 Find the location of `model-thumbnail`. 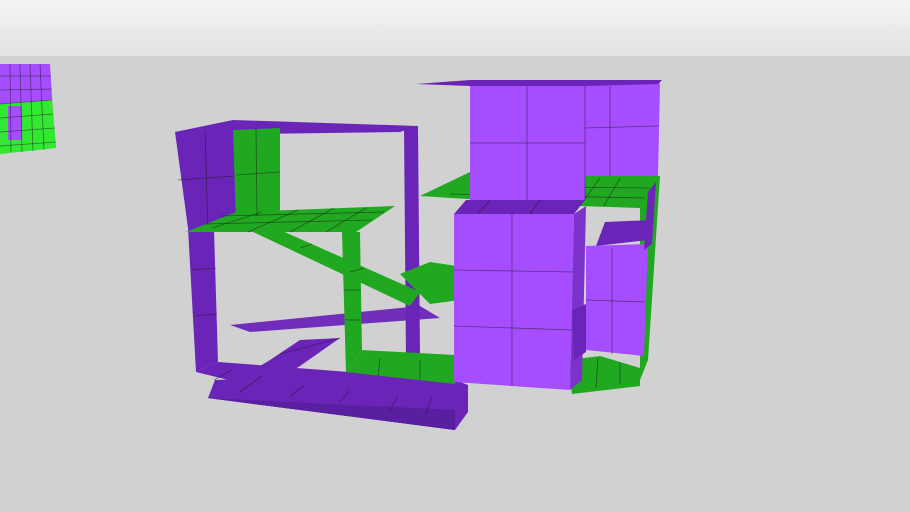

model-thumbnail is located at coordinates (28, 108).